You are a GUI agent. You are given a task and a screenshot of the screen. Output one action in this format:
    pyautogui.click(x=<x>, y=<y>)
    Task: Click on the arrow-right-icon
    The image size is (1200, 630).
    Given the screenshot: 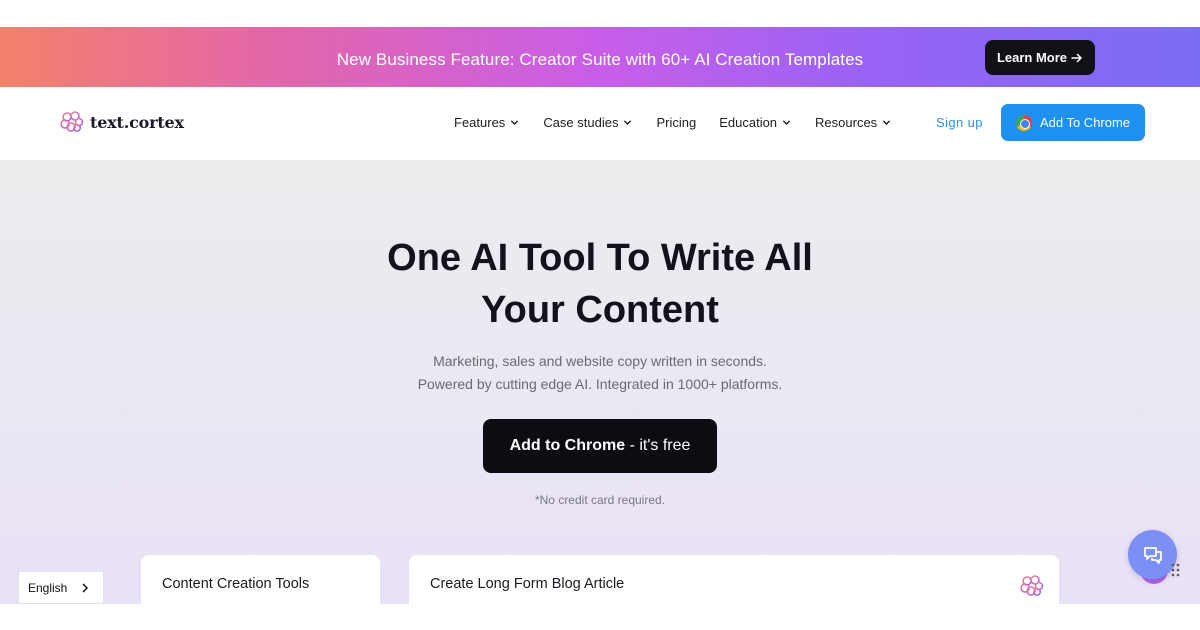 What is the action you would take?
    pyautogui.click(x=1076, y=57)
    